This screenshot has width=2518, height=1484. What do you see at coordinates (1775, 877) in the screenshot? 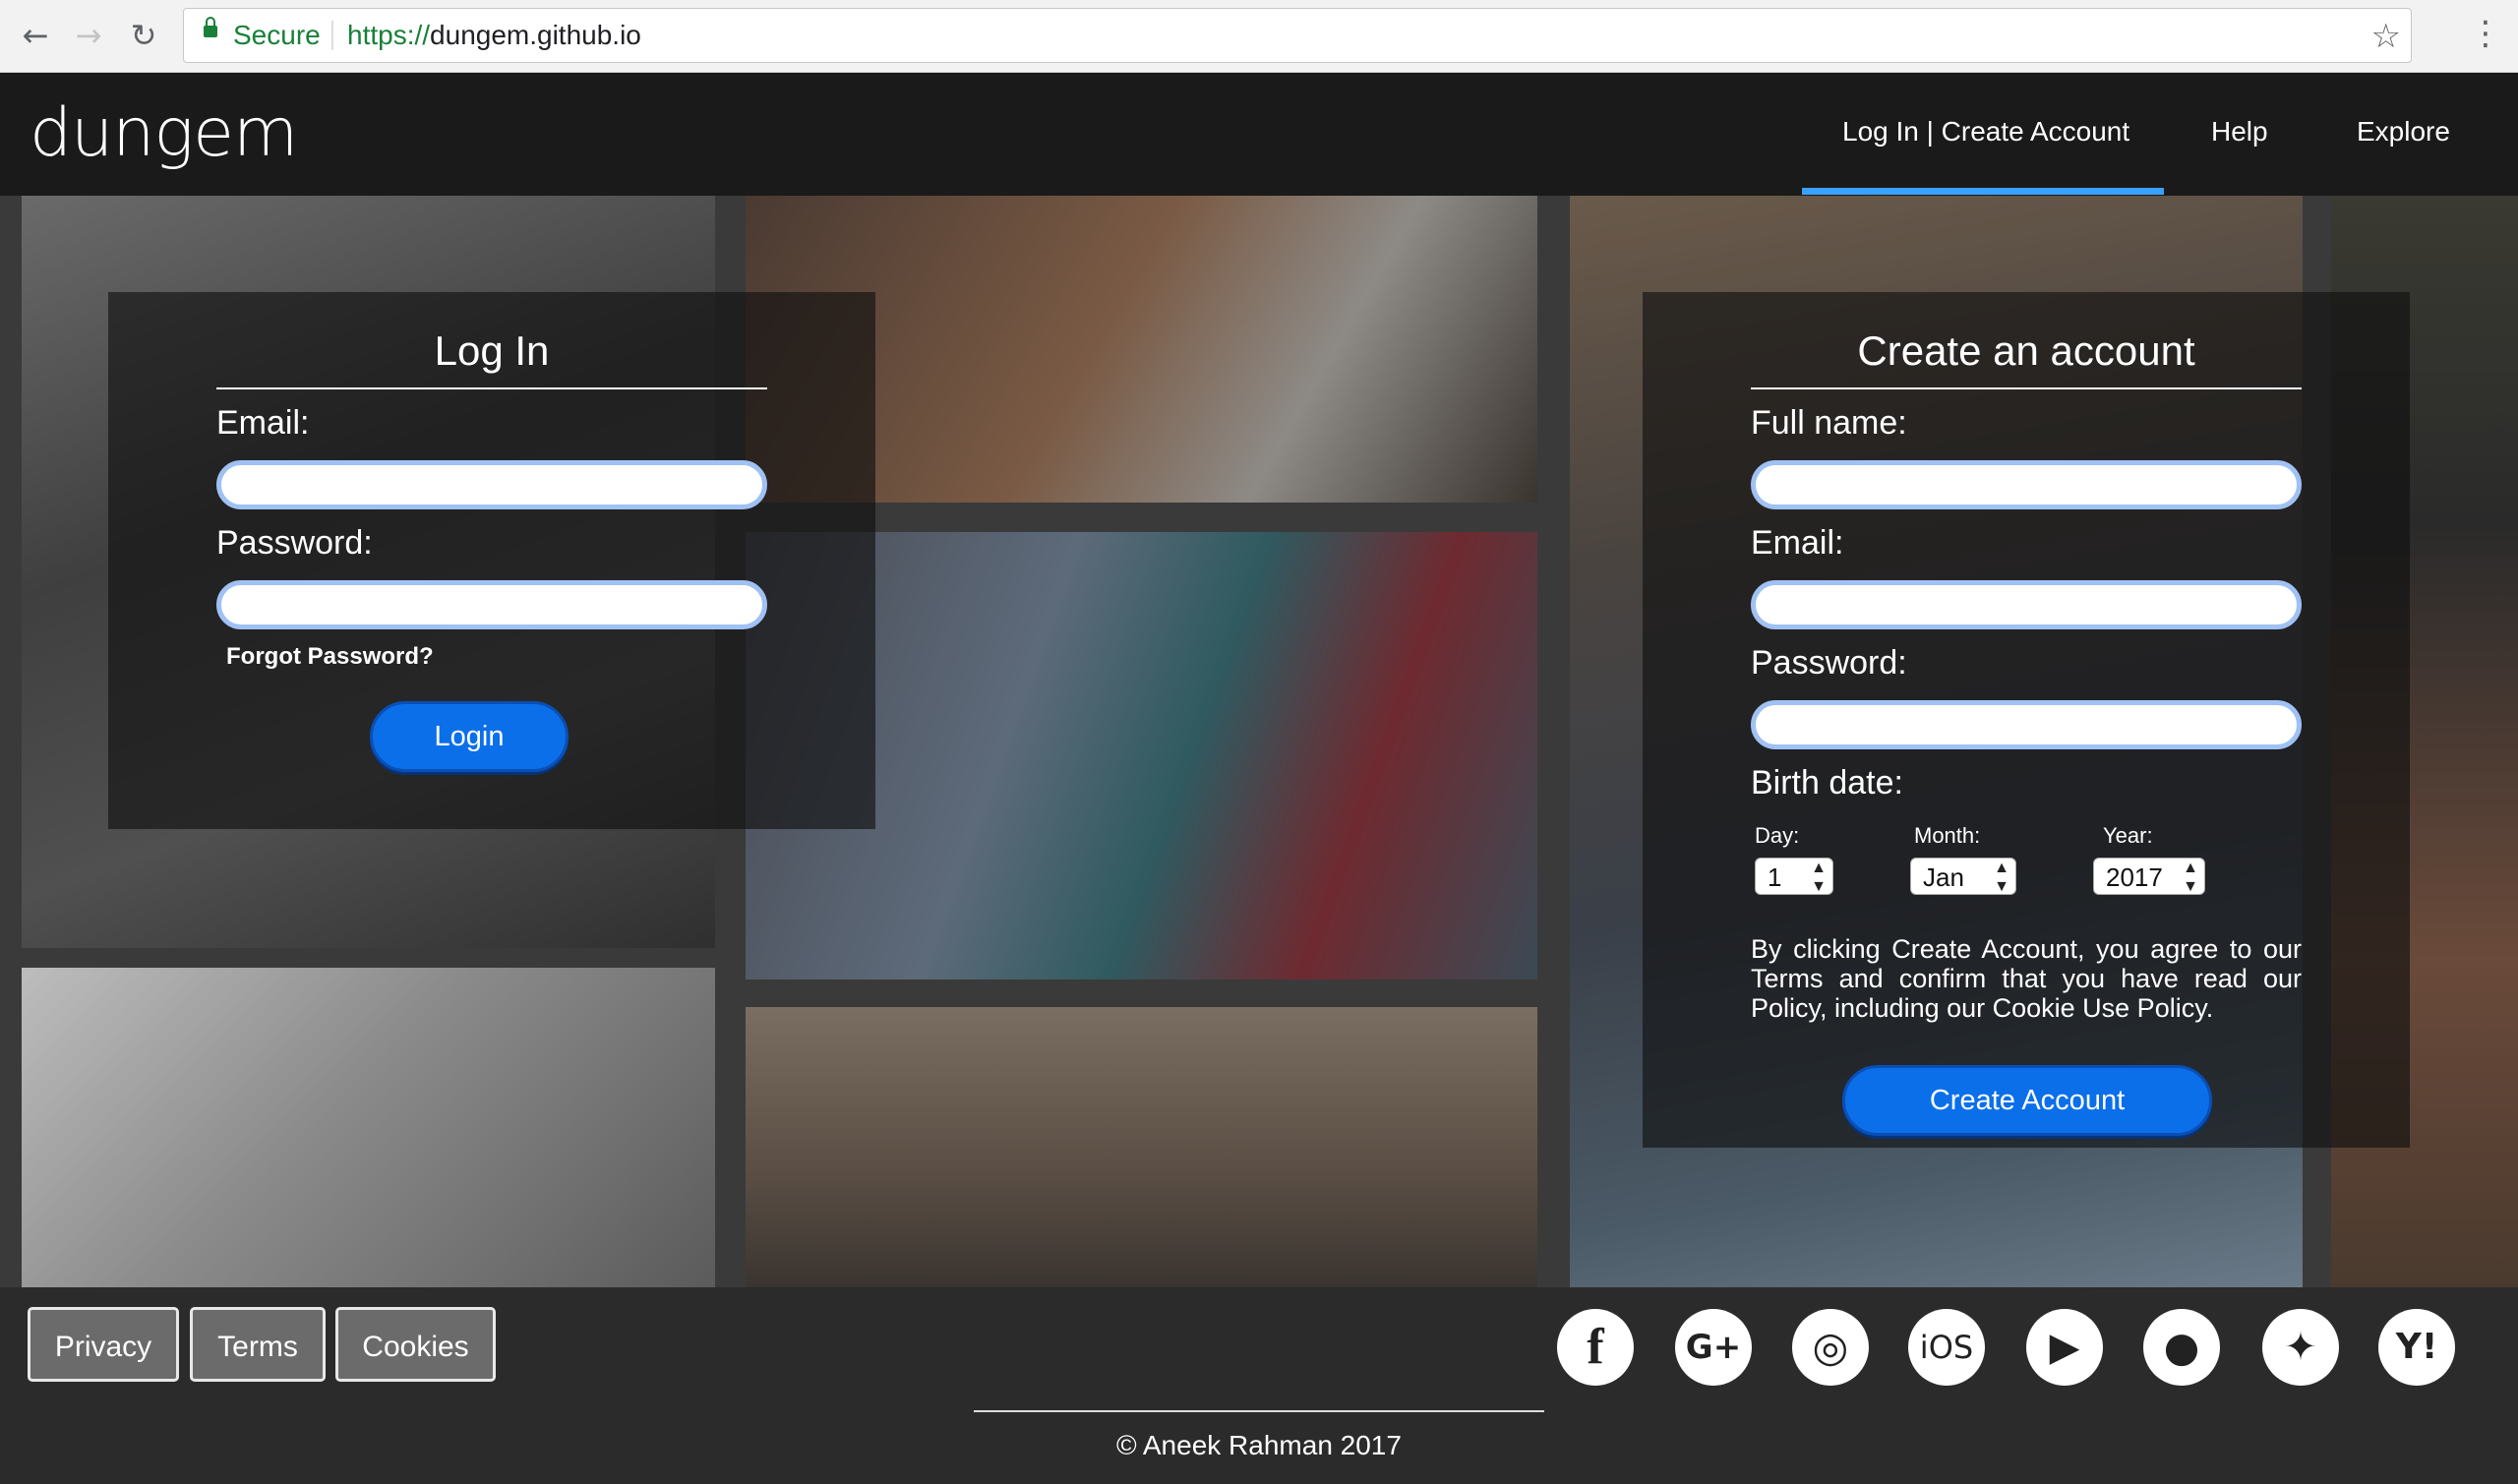
I see `day-select-value: 1` at bounding box center [1775, 877].